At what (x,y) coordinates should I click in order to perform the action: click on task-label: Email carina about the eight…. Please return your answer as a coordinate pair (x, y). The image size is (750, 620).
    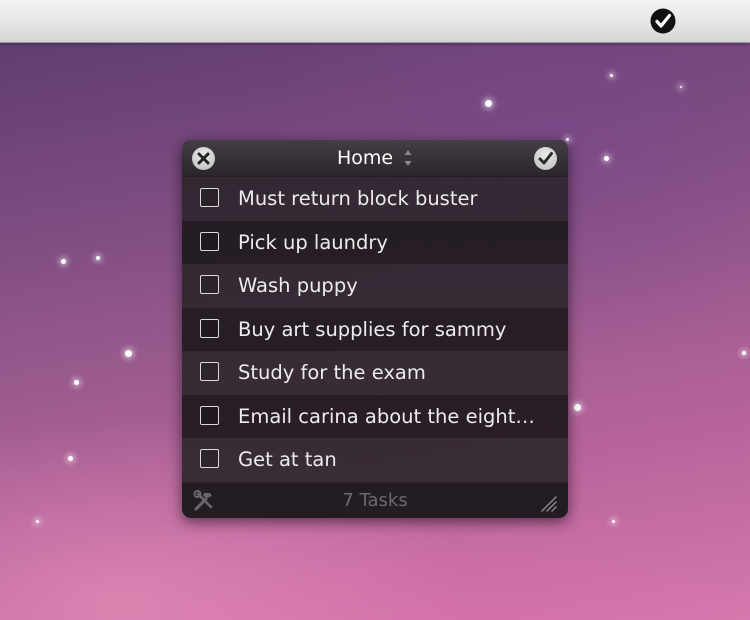
    Looking at the image, I should click on (386, 416).